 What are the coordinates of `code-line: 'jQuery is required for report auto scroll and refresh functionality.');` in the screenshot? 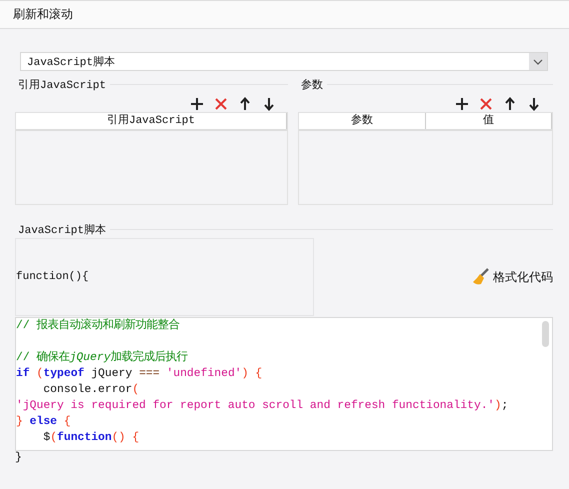 It's located at (262, 406).